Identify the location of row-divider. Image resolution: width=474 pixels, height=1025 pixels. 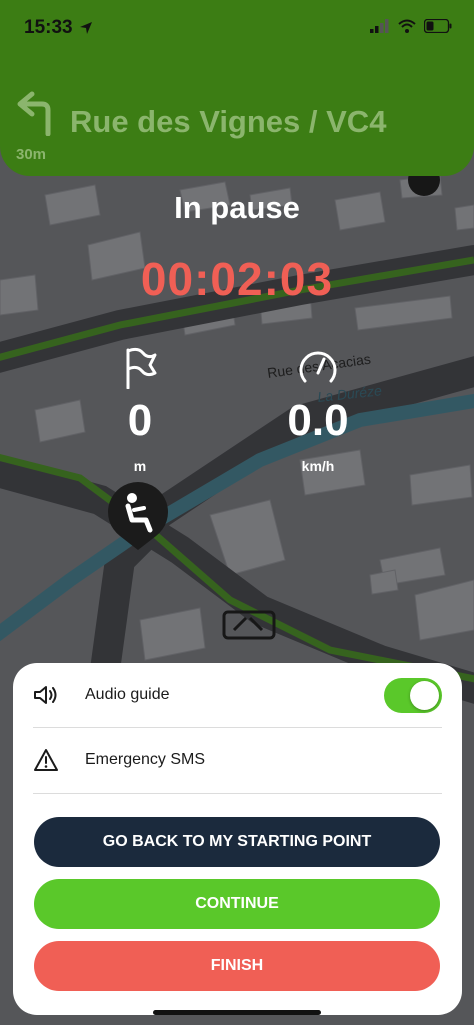
(237, 793).